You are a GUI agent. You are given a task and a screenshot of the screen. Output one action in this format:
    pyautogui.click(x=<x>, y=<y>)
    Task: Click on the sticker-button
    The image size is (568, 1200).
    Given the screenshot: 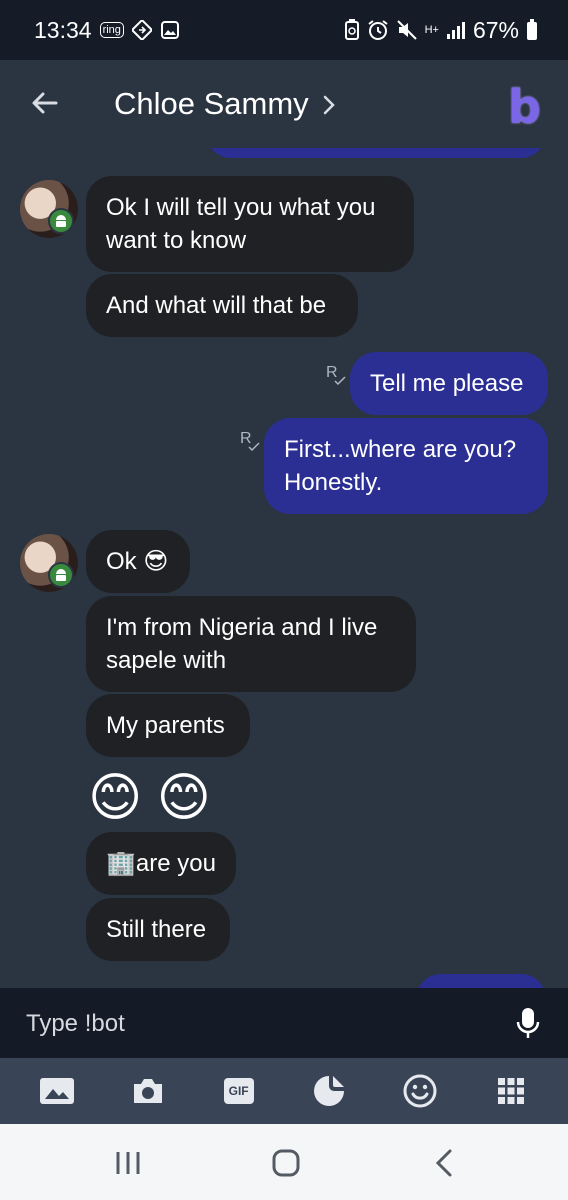 What is the action you would take?
    pyautogui.click(x=329, y=1091)
    